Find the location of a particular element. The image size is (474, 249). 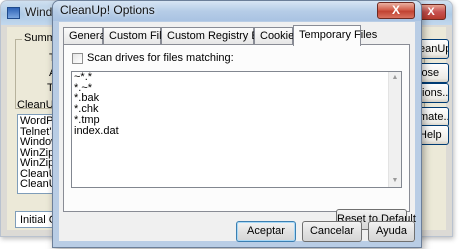

cancel-button: Cancelar is located at coordinates (332, 231).